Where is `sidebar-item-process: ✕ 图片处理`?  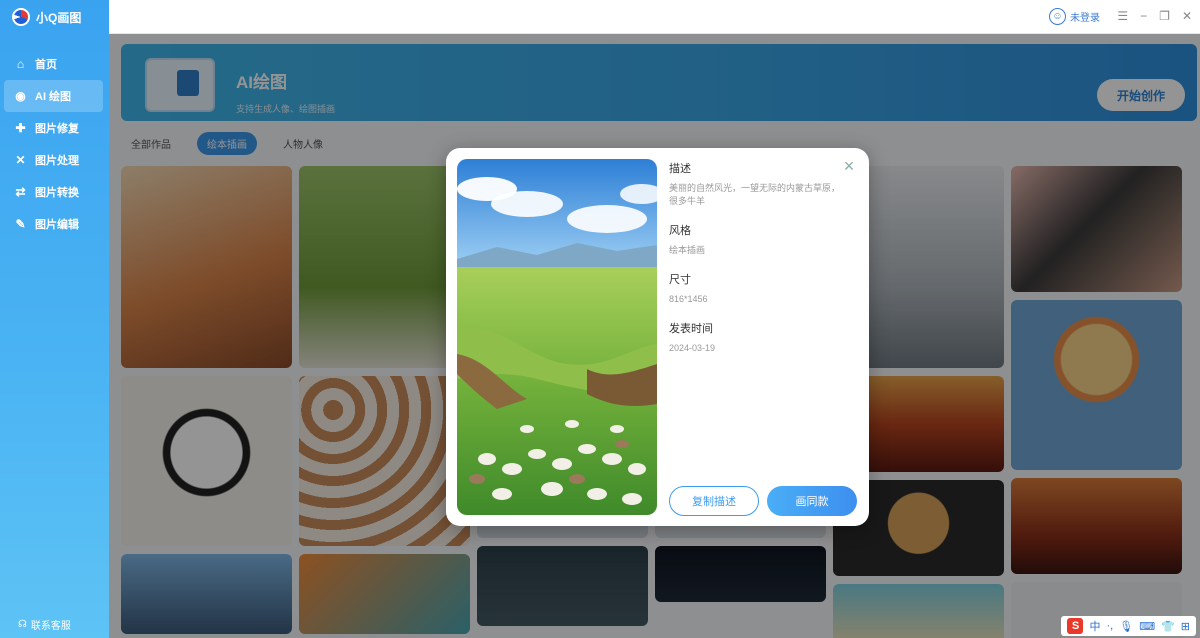 sidebar-item-process: ✕ 图片处理 is located at coordinates (51, 160).